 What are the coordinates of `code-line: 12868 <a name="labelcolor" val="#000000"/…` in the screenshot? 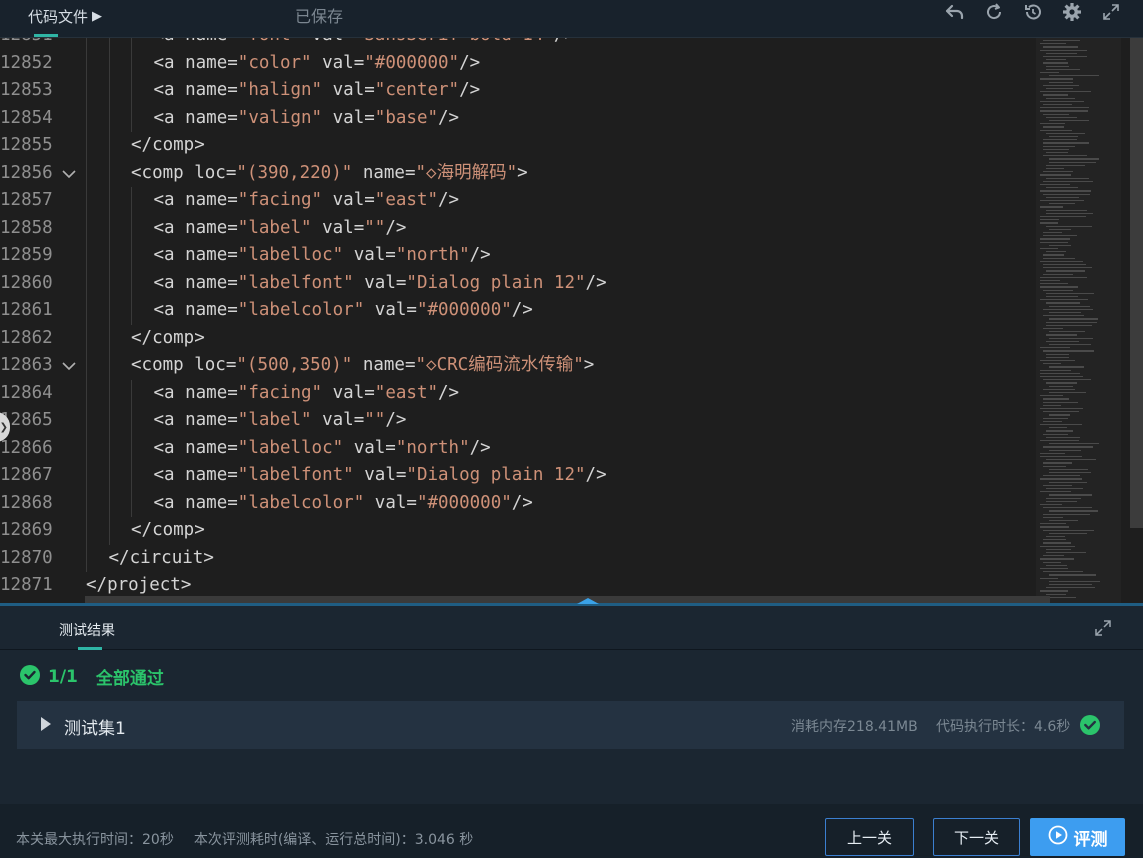 It's located at (515, 503).